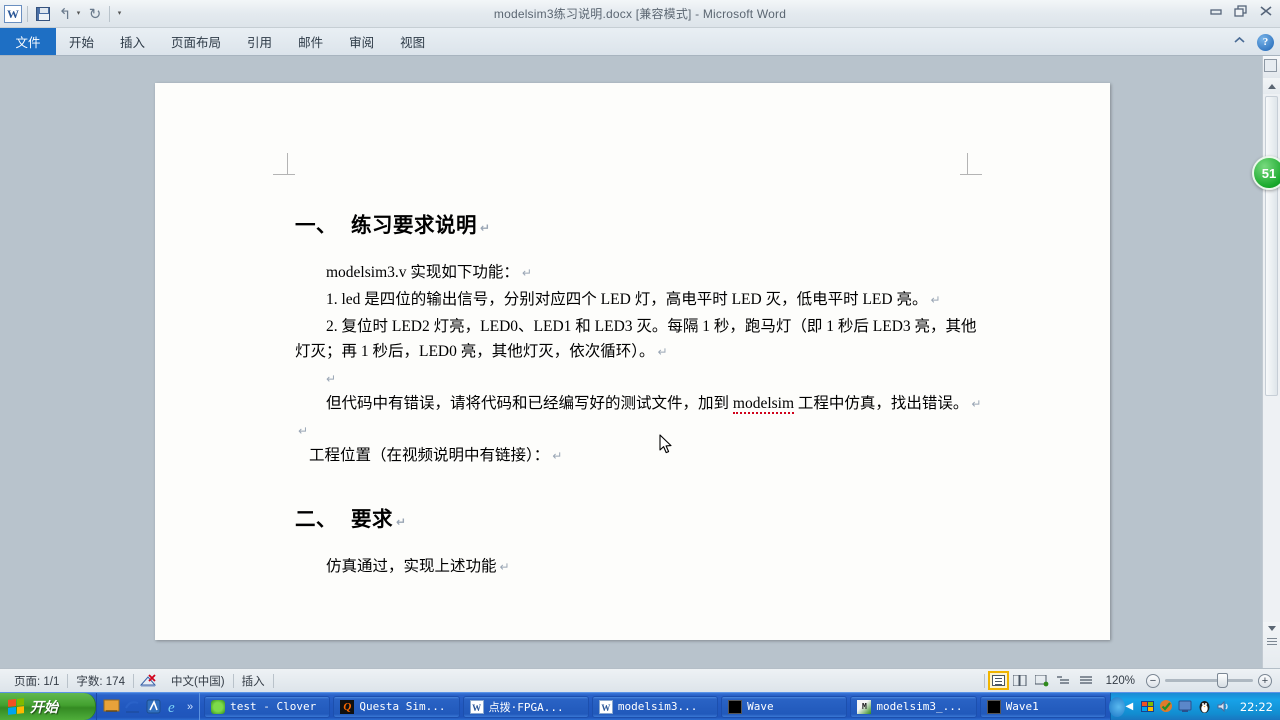 This screenshot has height=720, width=1280. I want to click on qq-penguin-icon, so click(1204, 706).